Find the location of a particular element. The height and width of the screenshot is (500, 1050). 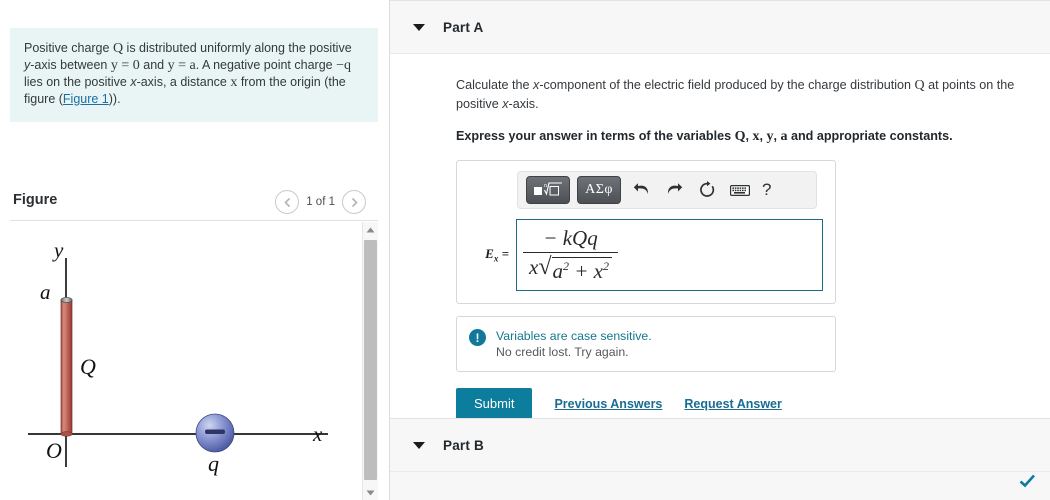

scroll-down-button is located at coordinates (370, 492).